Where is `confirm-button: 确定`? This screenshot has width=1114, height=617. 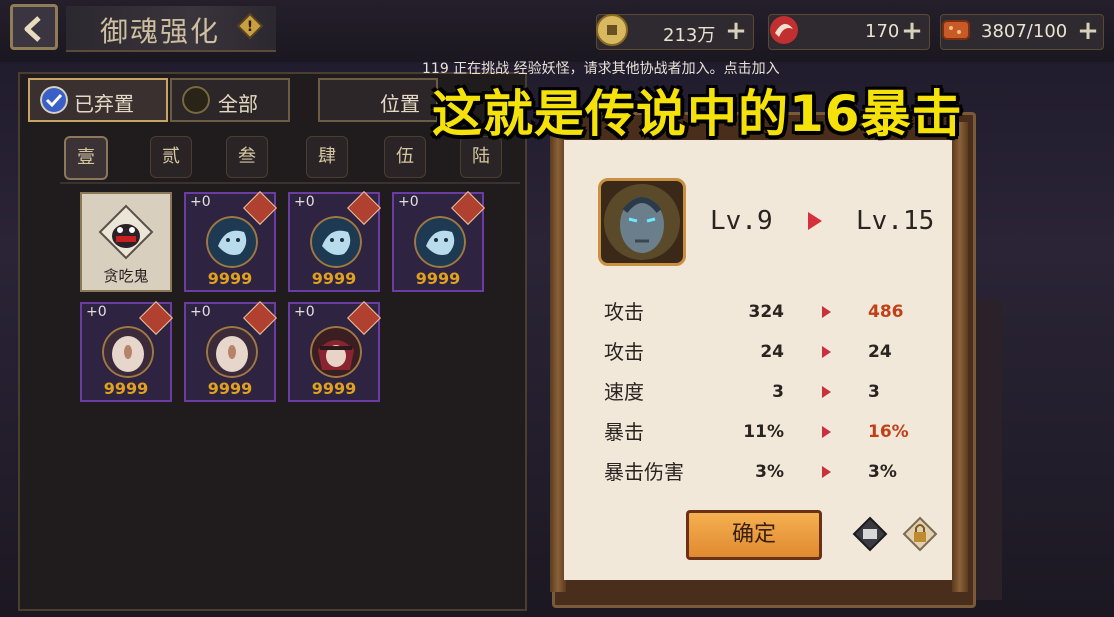 confirm-button: 确定 is located at coordinates (754, 535).